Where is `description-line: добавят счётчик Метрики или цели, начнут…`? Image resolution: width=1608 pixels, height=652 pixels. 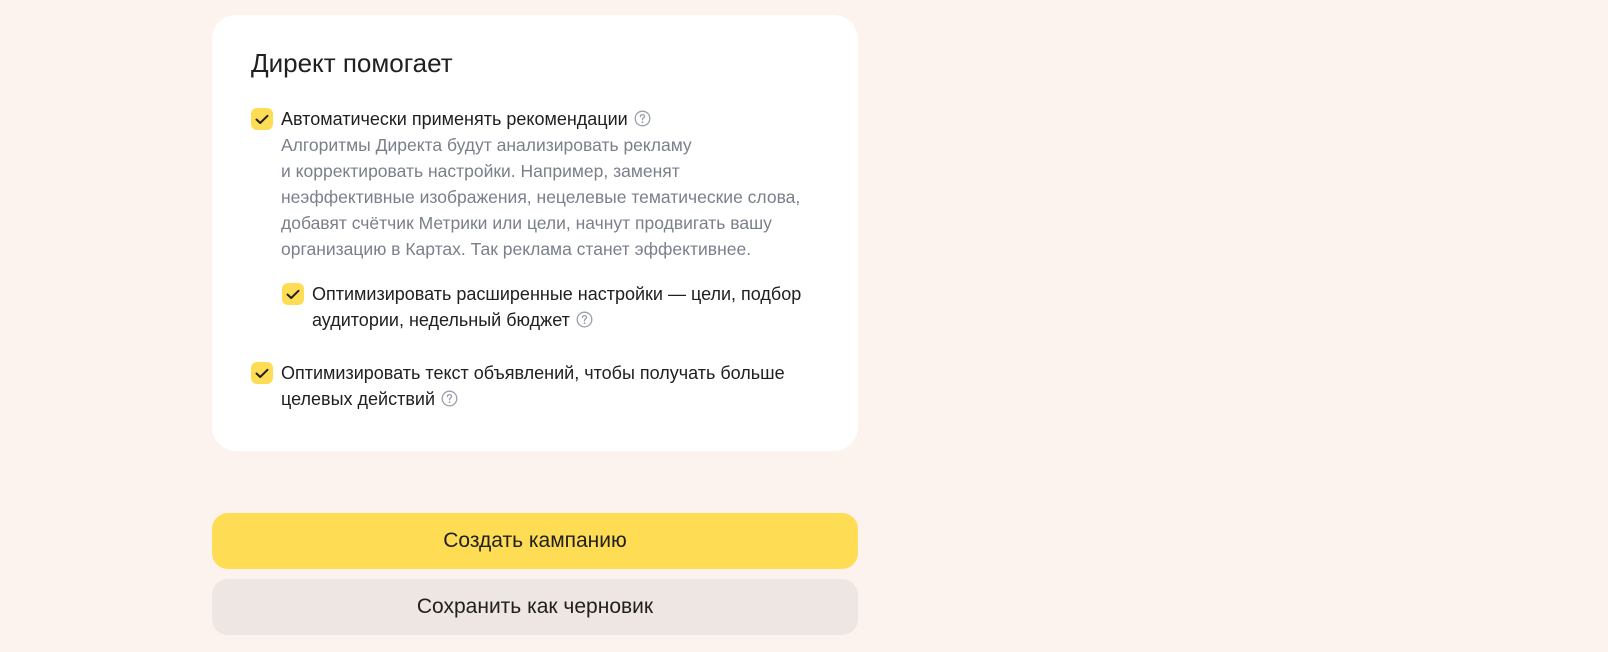 description-line: добавят счётчик Метрики или цели, начнут… is located at coordinates (526, 223).